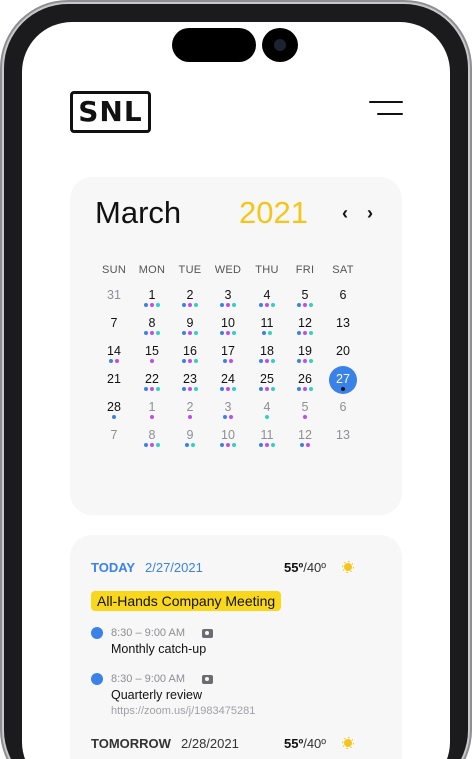  Describe the element at coordinates (228, 356) in the screenshot. I see `calendar-day: 17` at that location.